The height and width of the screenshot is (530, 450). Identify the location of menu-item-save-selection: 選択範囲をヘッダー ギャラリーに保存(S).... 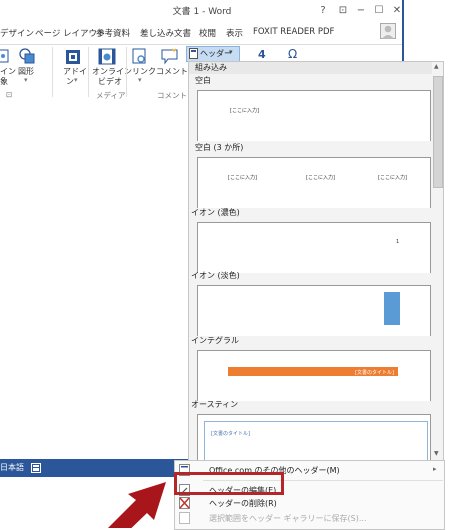
(309, 518).